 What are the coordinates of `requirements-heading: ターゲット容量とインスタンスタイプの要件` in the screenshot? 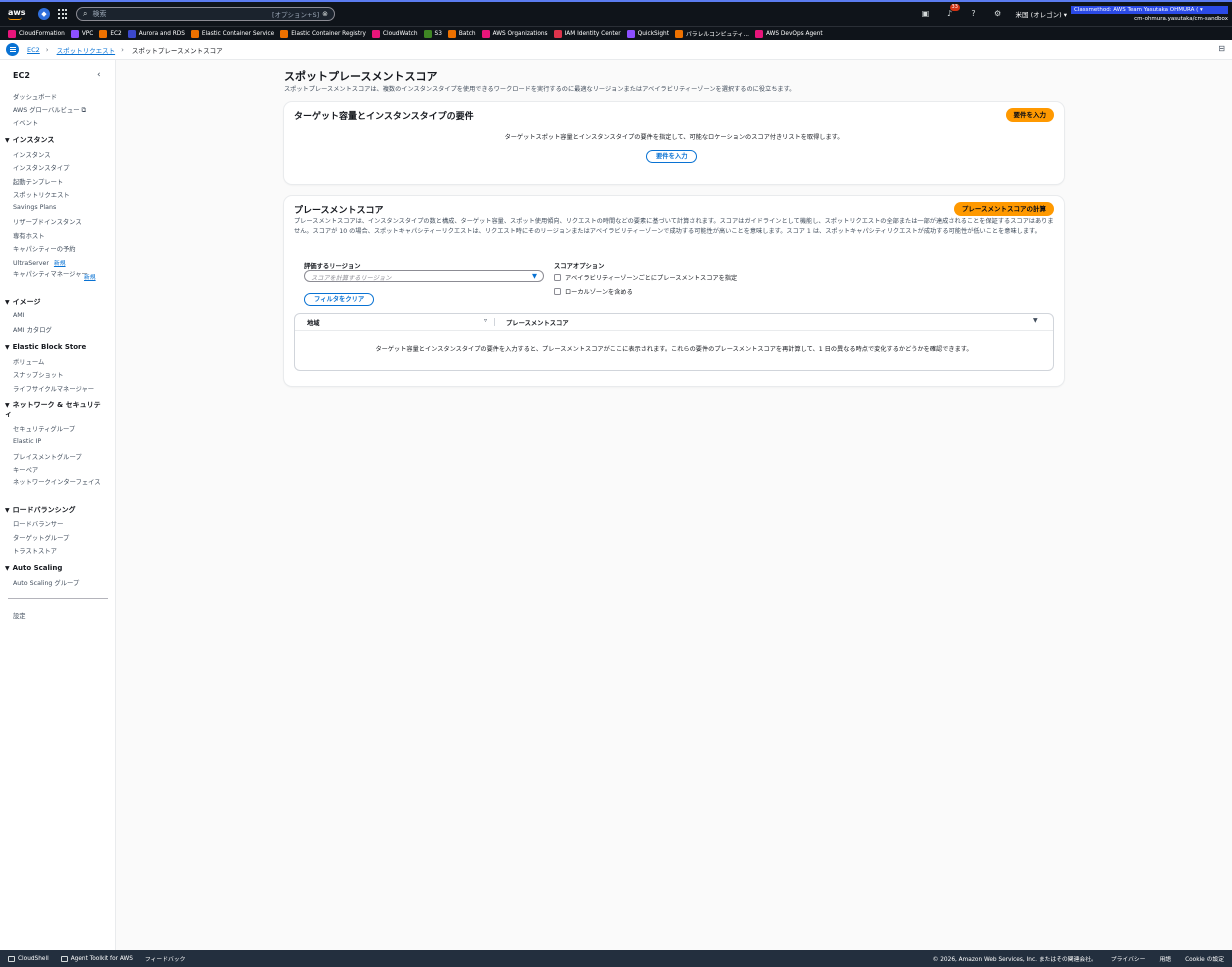 It's located at (384, 117).